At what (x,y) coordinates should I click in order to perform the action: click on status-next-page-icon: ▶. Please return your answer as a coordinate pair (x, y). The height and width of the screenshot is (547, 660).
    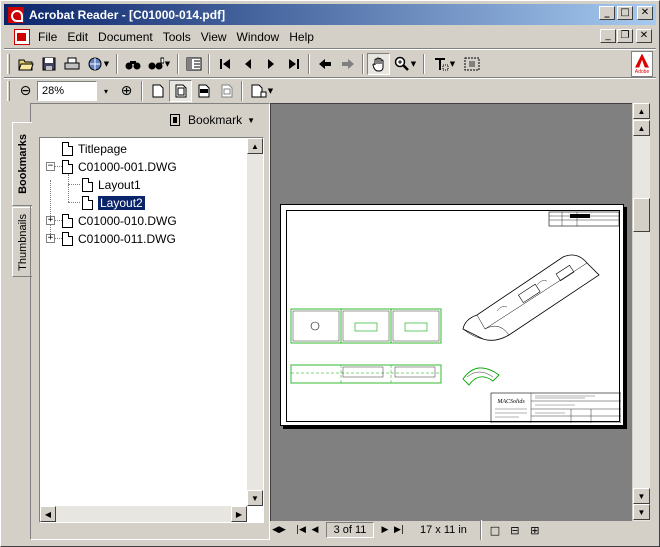
    Looking at the image, I should click on (385, 530).